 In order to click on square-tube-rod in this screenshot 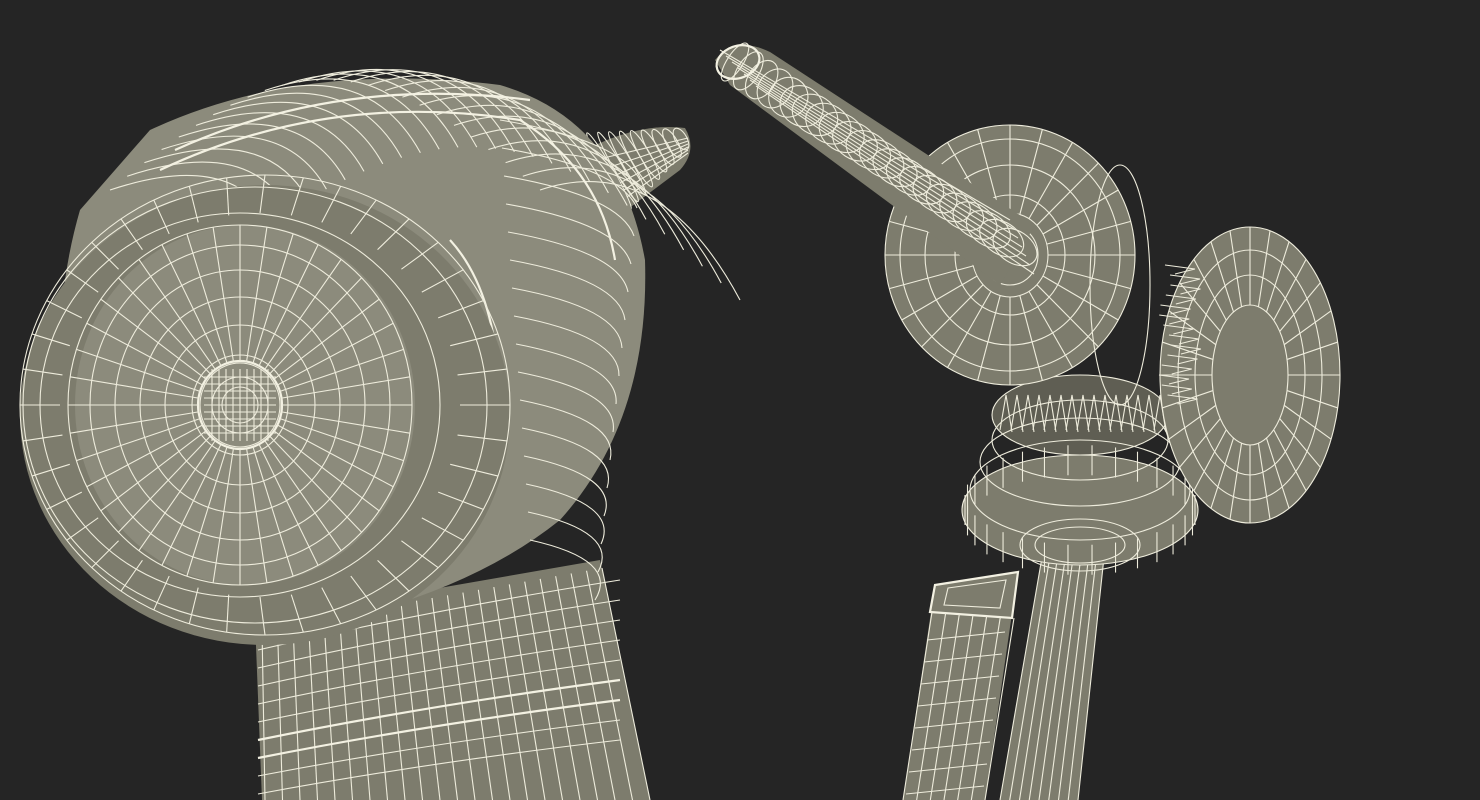, I will do `click(961, 685)`.